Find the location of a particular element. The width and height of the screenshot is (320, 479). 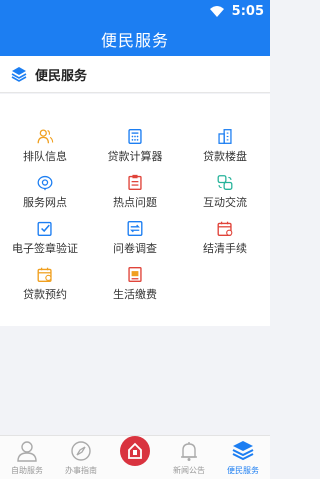

chat-exchange-icon is located at coordinates (225, 182).